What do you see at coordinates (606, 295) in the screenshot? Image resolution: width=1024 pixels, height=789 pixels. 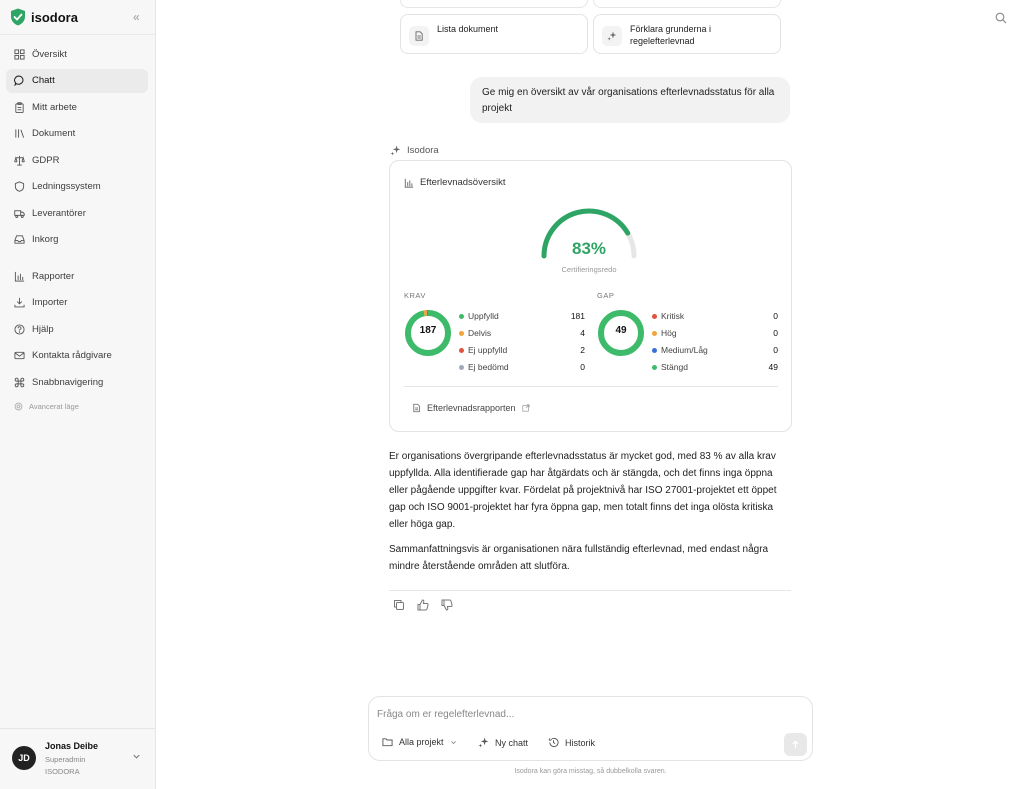 I see `gap-label: GAP` at bounding box center [606, 295].